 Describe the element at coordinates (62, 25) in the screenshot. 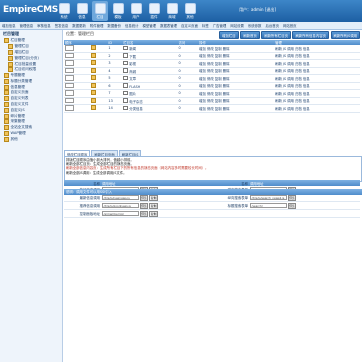

I see `menu-item-3: 签发信息` at that location.